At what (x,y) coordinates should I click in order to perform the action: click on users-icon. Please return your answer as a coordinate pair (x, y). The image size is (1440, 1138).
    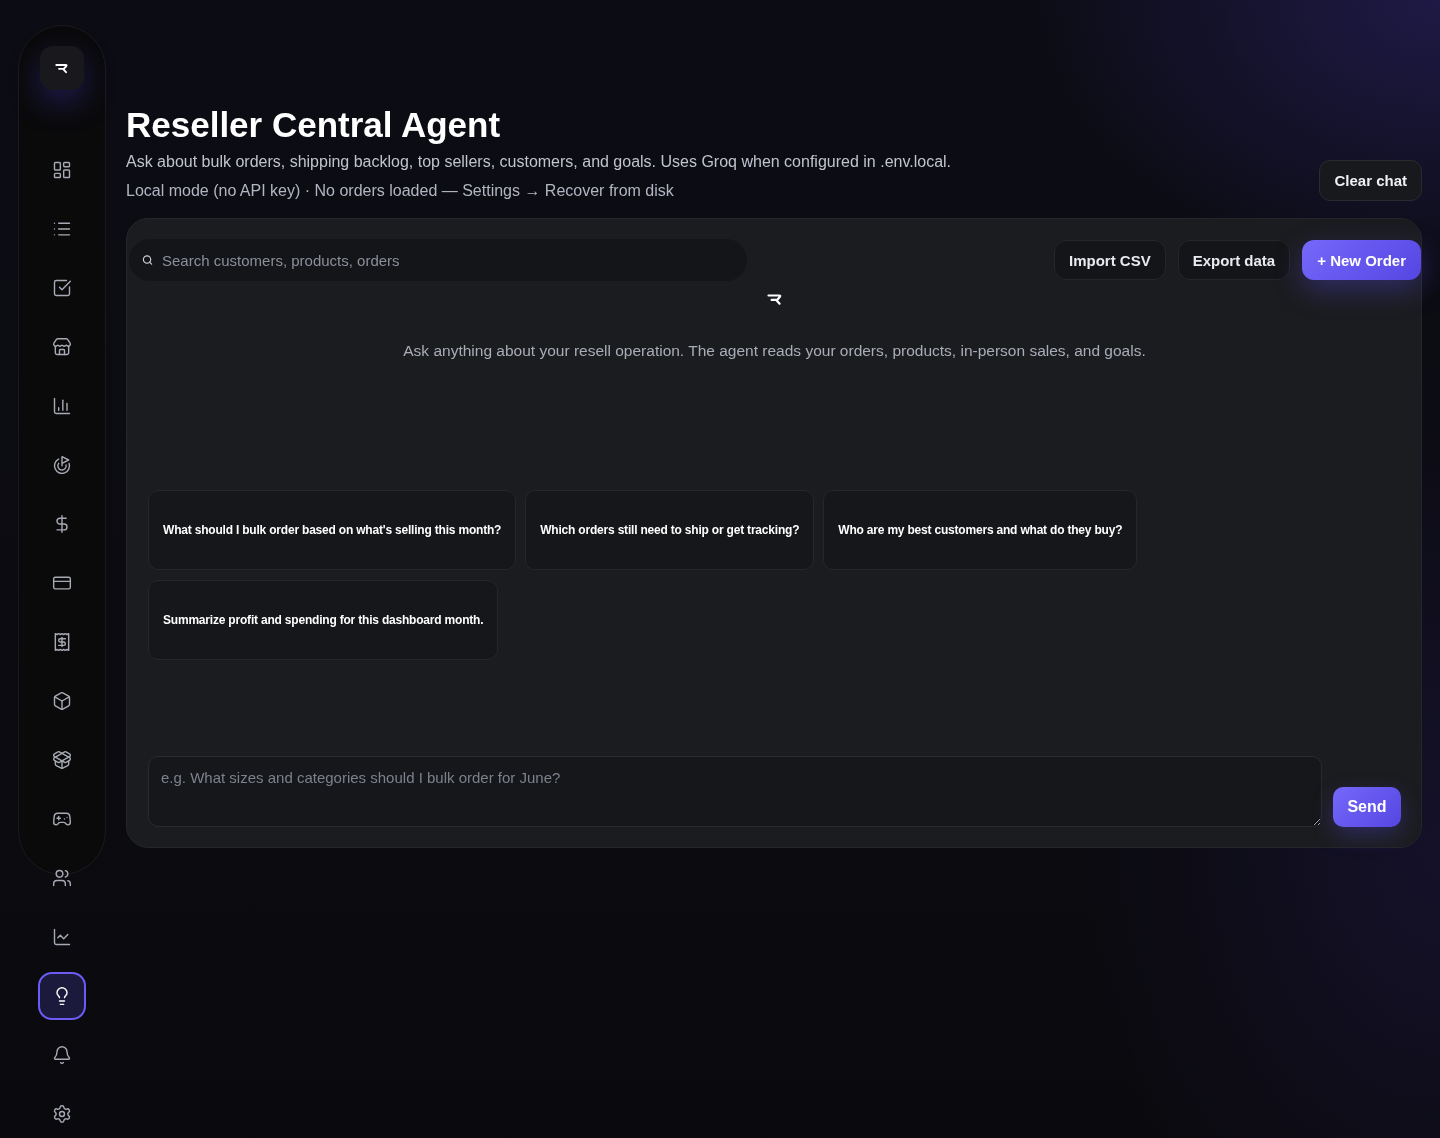
    Looking at the image, I should click on (62, 878).